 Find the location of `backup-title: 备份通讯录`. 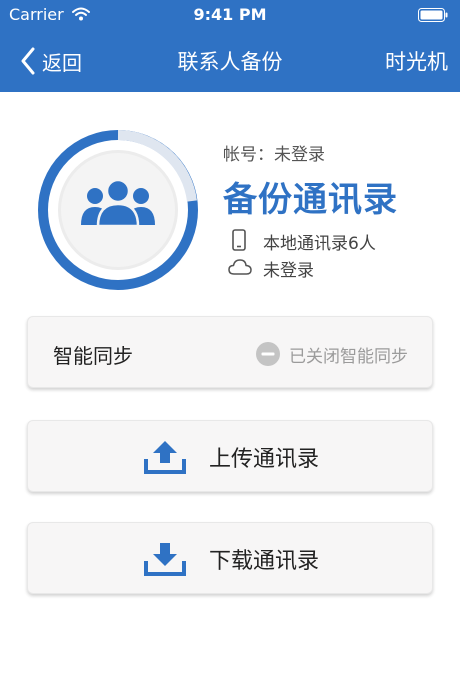

backup-title: 备份通讯录 is located at coordinates (310, 200).